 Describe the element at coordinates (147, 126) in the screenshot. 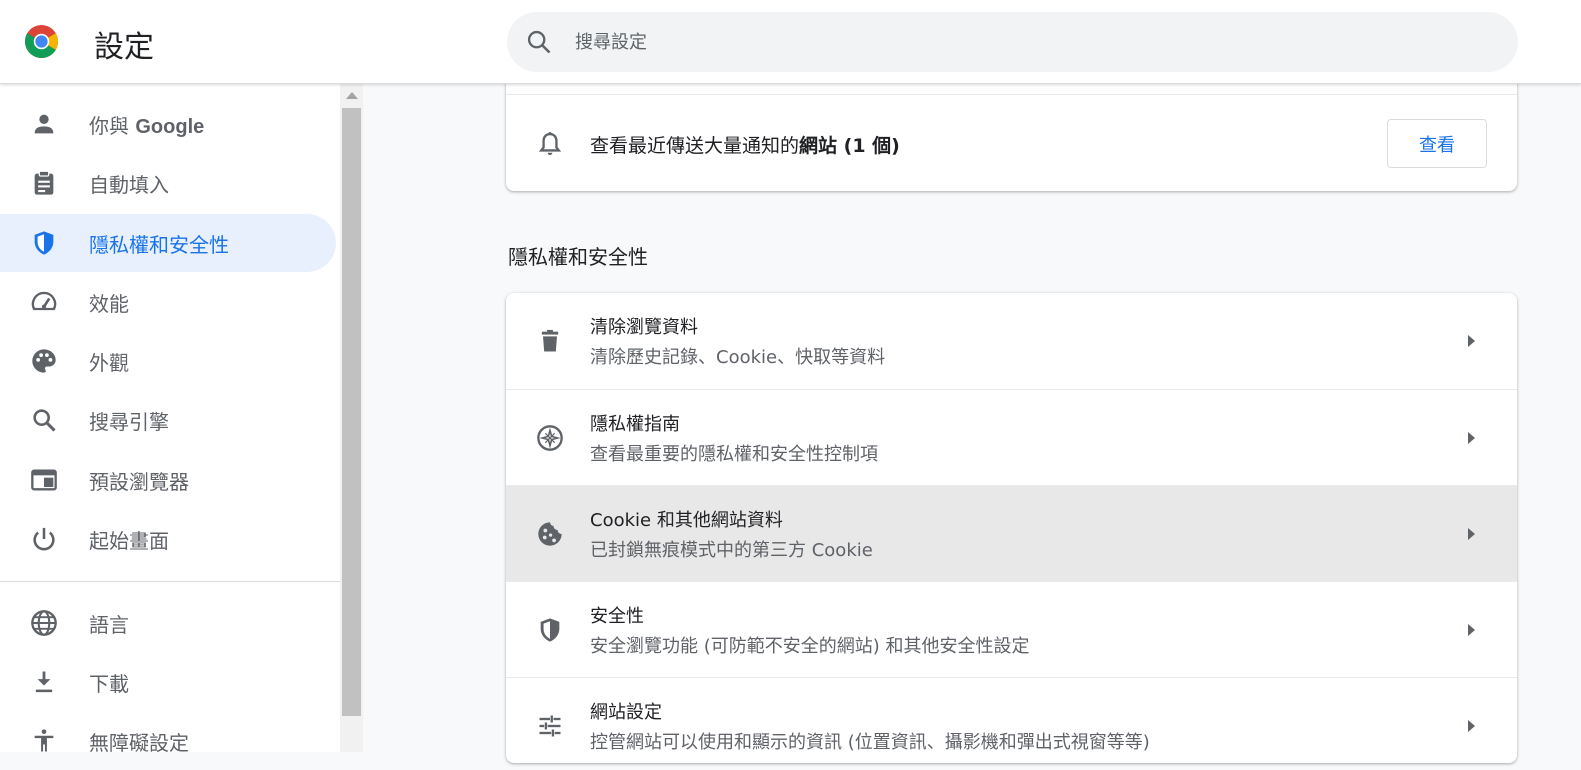

I see `sidebar-item-label: 你與 Google` at that location.